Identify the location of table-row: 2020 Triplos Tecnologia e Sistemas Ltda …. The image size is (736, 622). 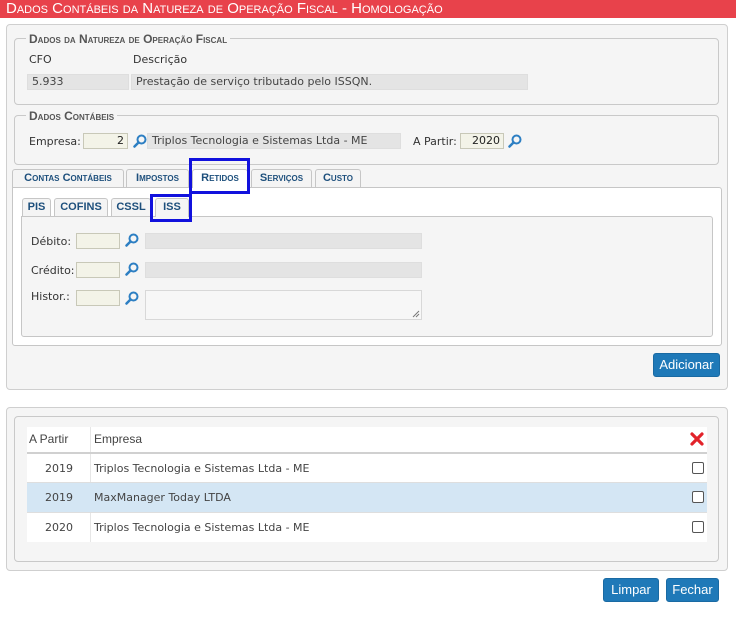
(367, 527).